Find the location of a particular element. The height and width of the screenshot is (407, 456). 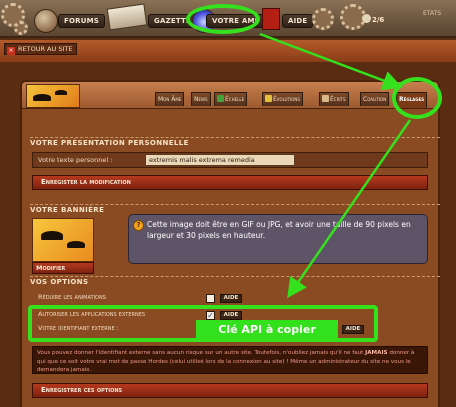

arrow-to-reglages is located at coordinates (331, 61).